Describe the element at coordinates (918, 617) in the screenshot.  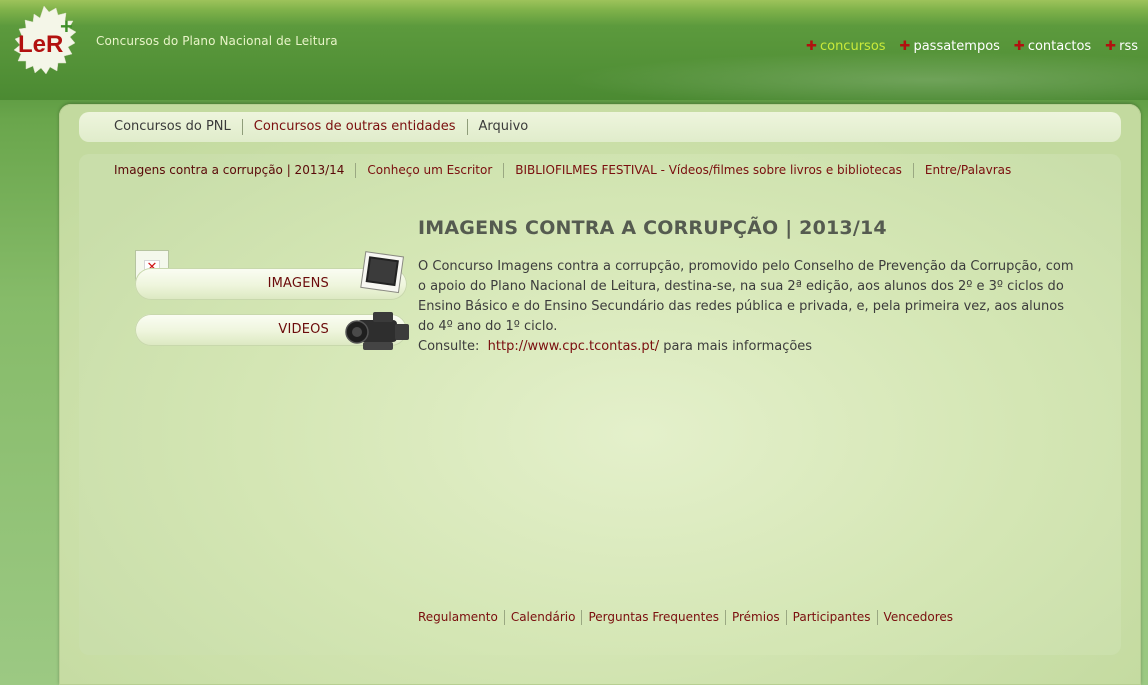
I see `link-vencedores: Vencedores` at that location.